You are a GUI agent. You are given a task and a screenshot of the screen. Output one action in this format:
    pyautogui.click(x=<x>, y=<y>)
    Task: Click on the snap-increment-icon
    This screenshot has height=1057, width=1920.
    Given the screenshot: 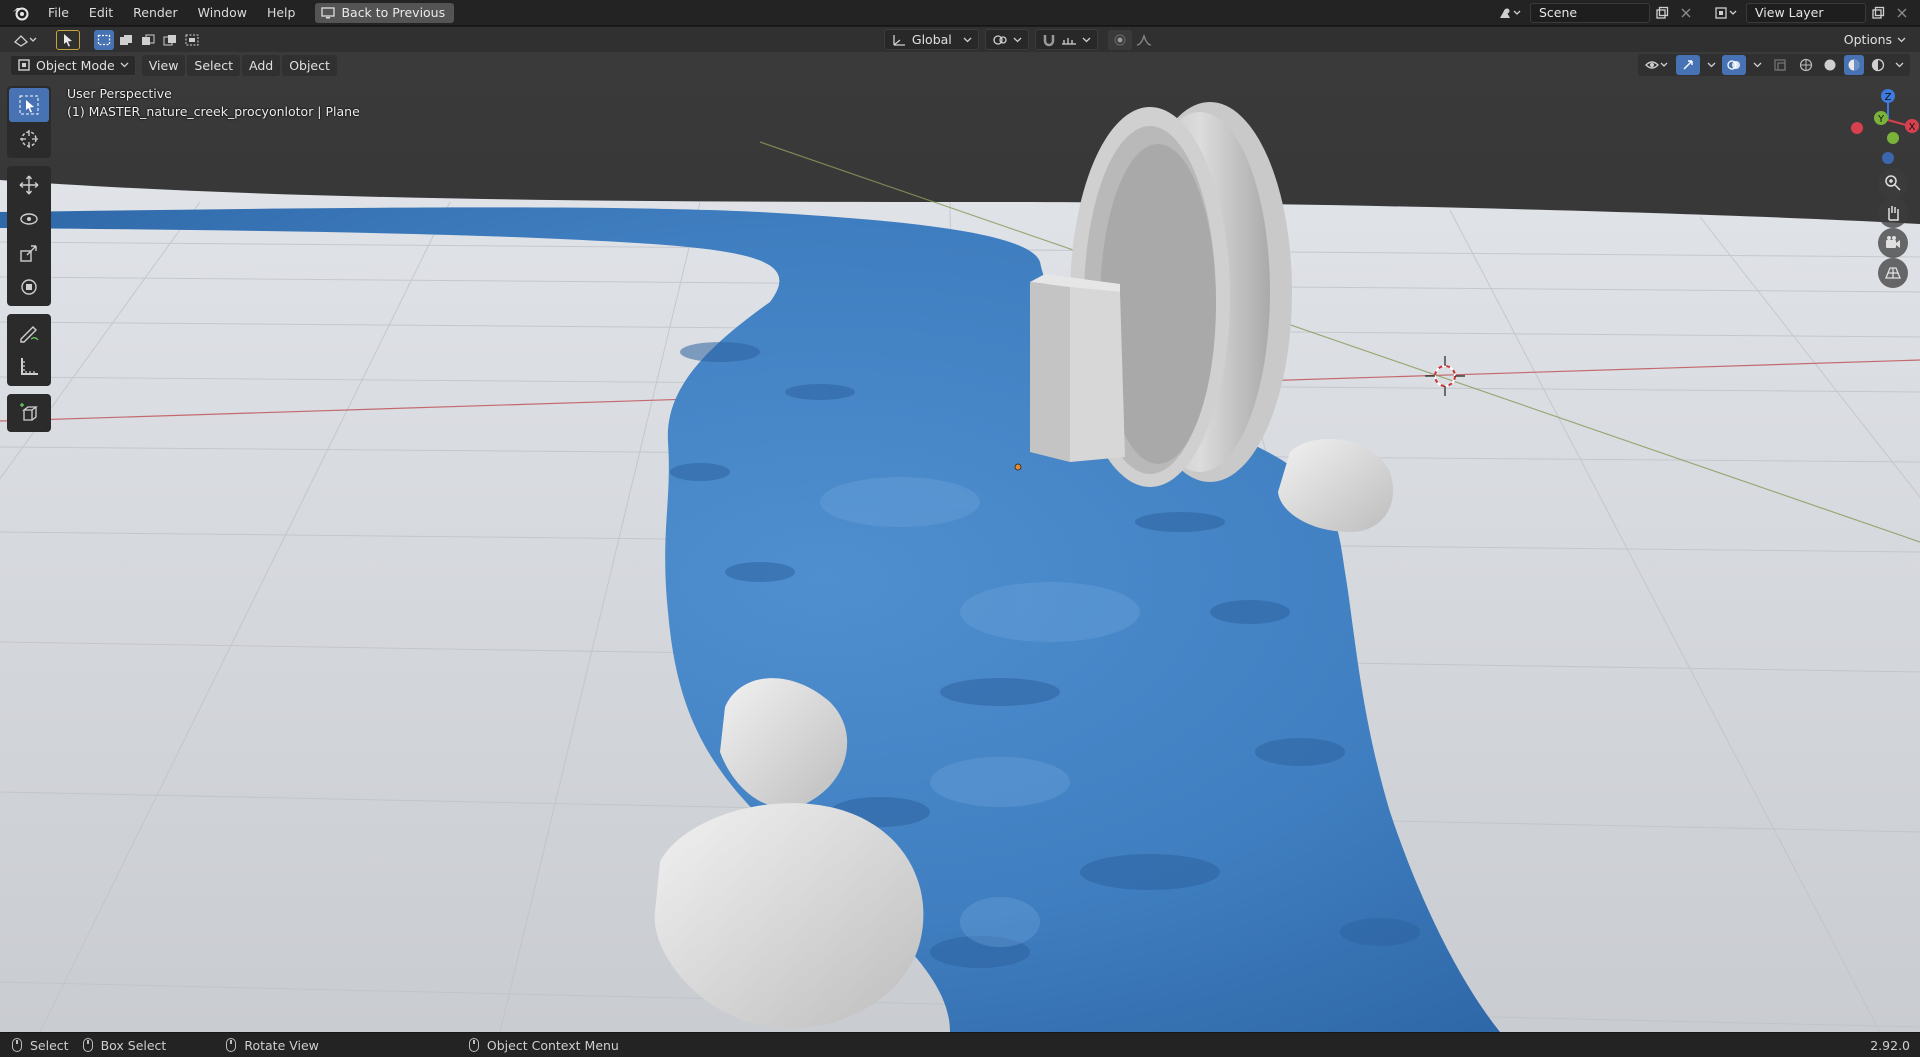 What is the action you would take?
    pyautogui.click(x=1068, y=41)
    